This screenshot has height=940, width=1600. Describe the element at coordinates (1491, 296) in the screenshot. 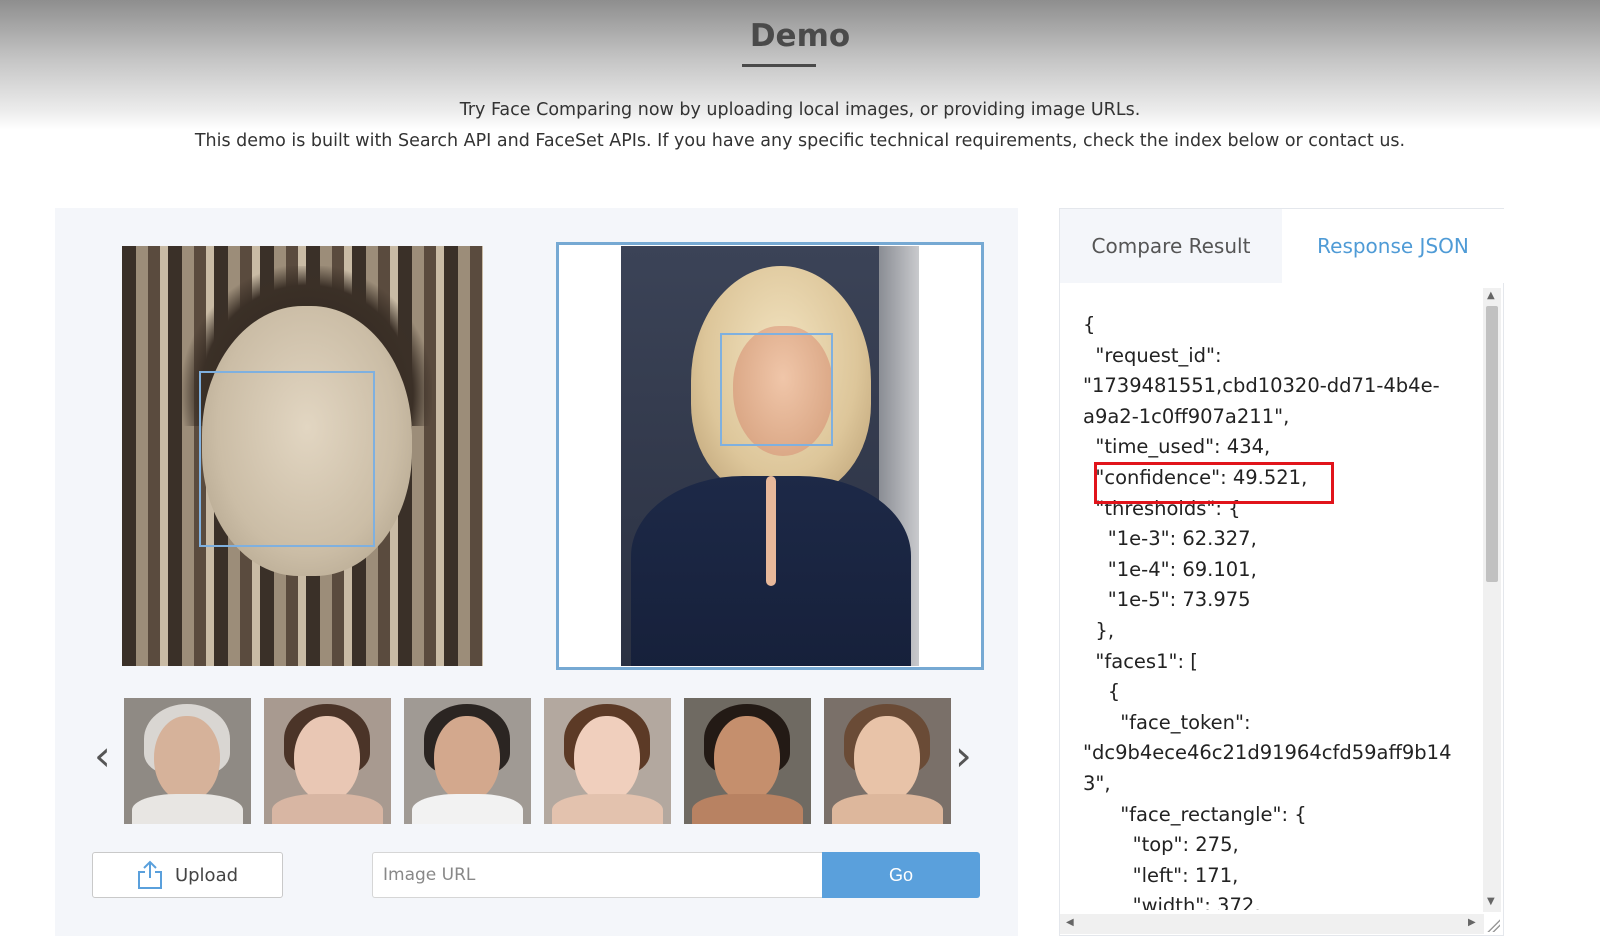

I see `scroll-up-icon: ▲` at that location.